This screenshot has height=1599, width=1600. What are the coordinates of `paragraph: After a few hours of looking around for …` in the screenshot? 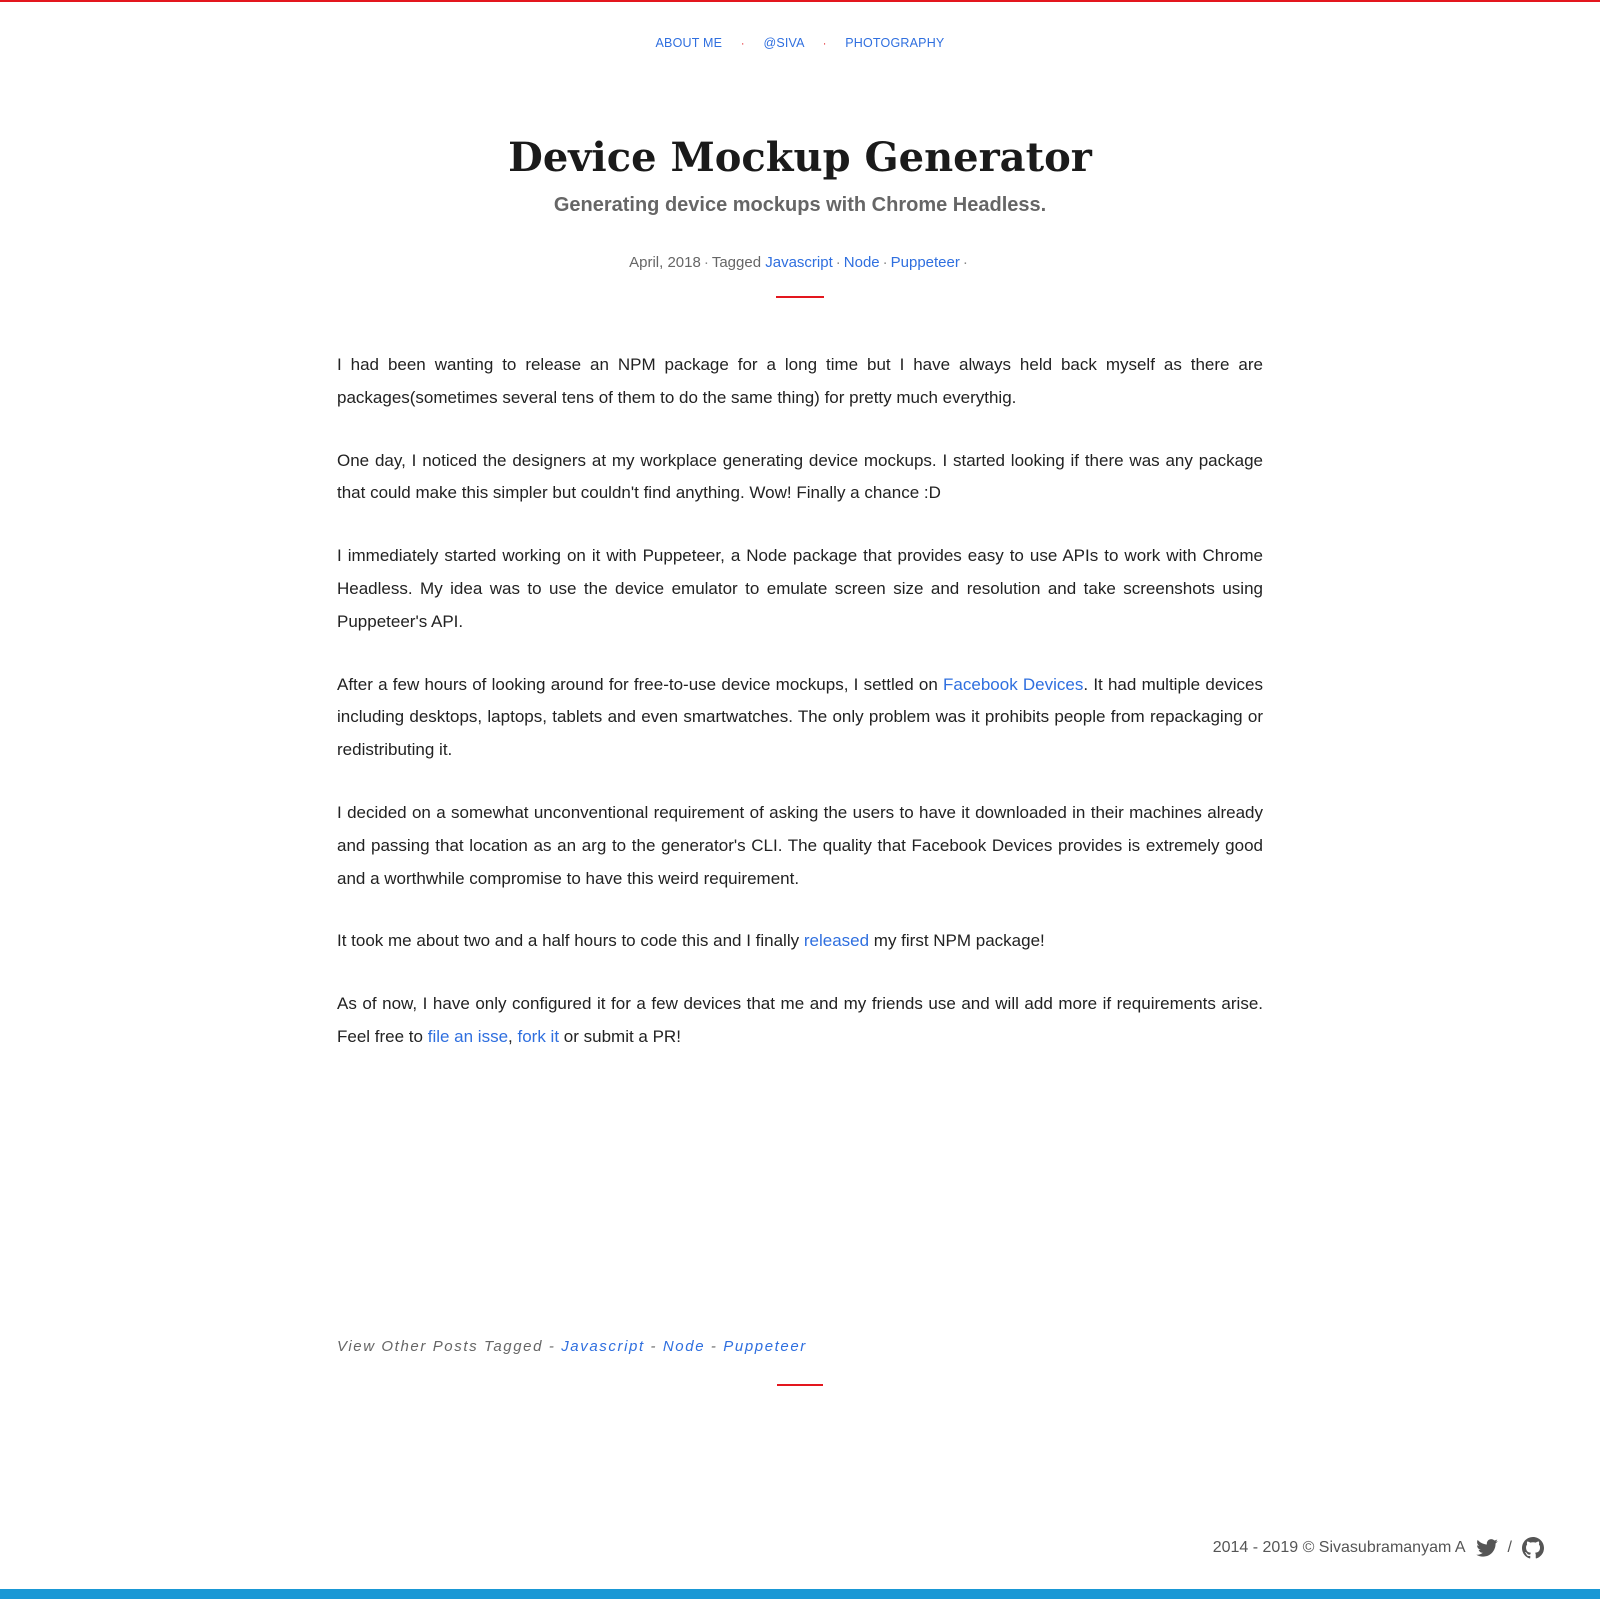 It's located at (800, 718).